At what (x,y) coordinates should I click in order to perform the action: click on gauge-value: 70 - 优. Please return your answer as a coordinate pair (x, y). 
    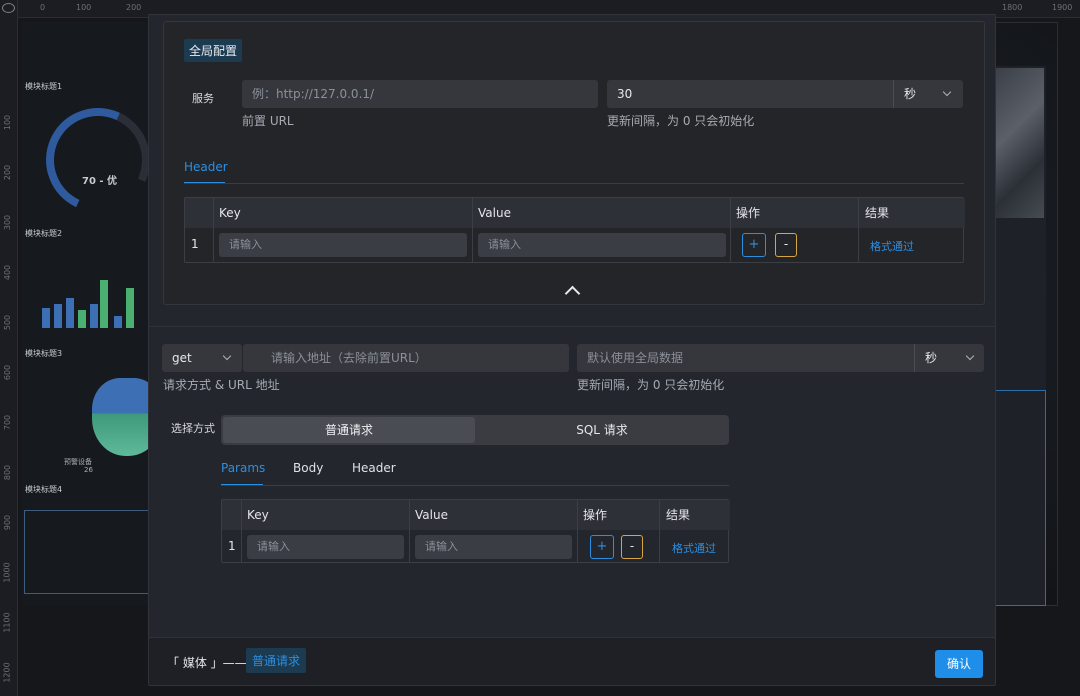
    Looking at the image, I should click on (99, 179).